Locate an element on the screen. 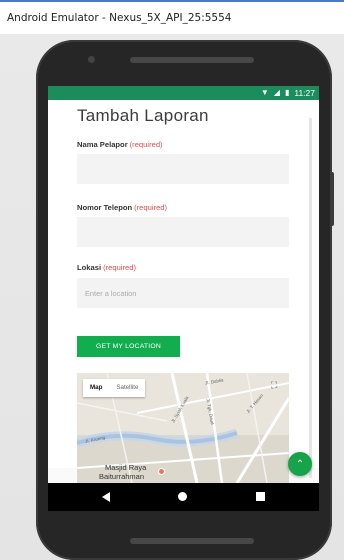  signal-icon: ◢ is located at coordinates (276, 92).